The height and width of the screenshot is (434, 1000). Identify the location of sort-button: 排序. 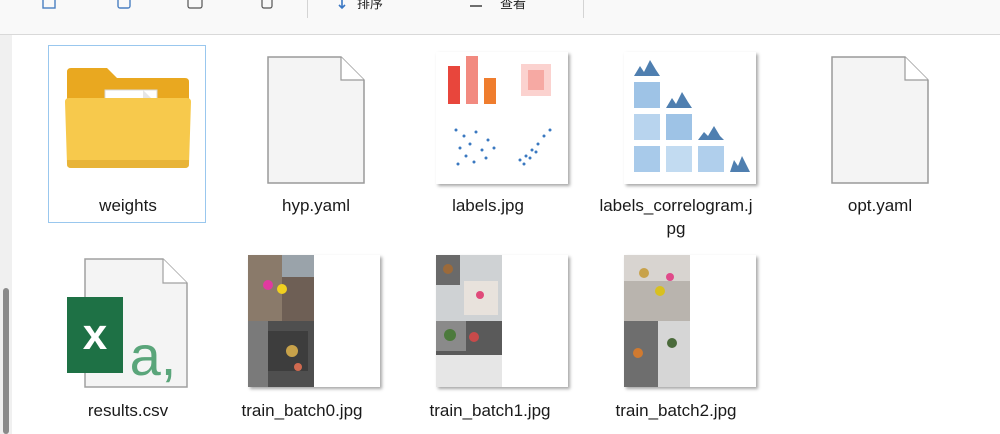
(370, 6).